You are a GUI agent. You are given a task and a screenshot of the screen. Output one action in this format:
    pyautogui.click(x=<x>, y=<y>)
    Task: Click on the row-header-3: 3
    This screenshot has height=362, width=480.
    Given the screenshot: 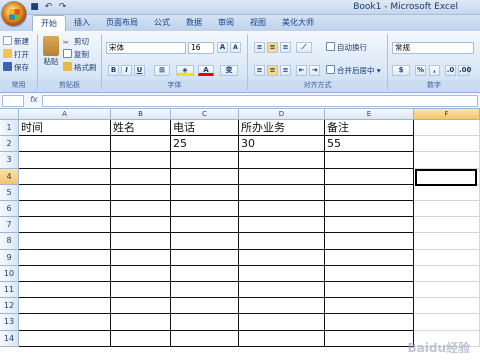 What is the action you would take?
    pyautogui.click(x=9, y=160)
    